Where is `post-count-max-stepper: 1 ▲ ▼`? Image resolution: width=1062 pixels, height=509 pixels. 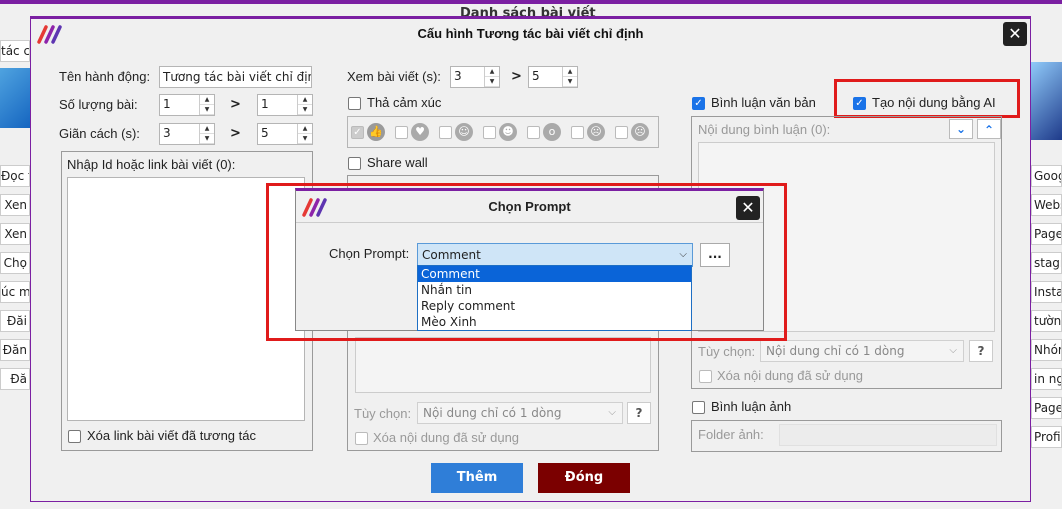 post-count-max-stepper: 1 ▲ ▼ is located at coordinates (285, 105).